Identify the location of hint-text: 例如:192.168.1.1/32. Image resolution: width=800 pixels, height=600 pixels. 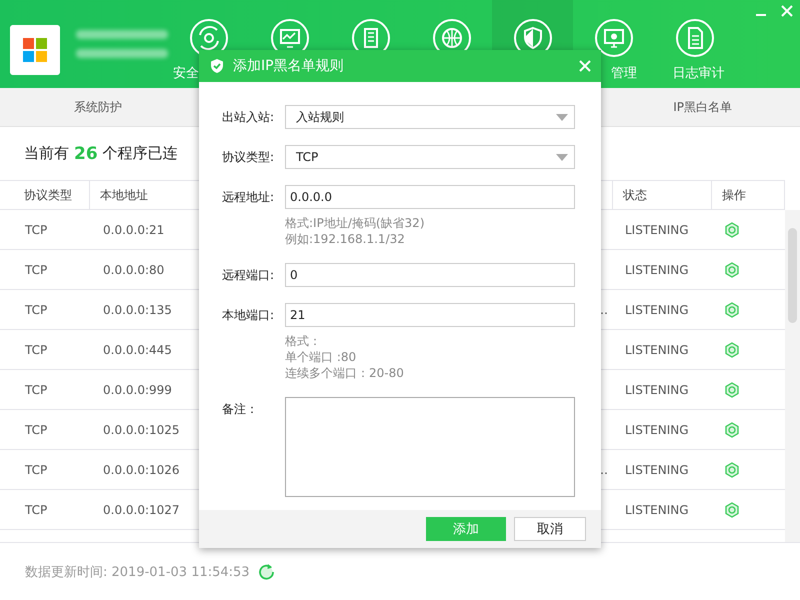
(345, 239).